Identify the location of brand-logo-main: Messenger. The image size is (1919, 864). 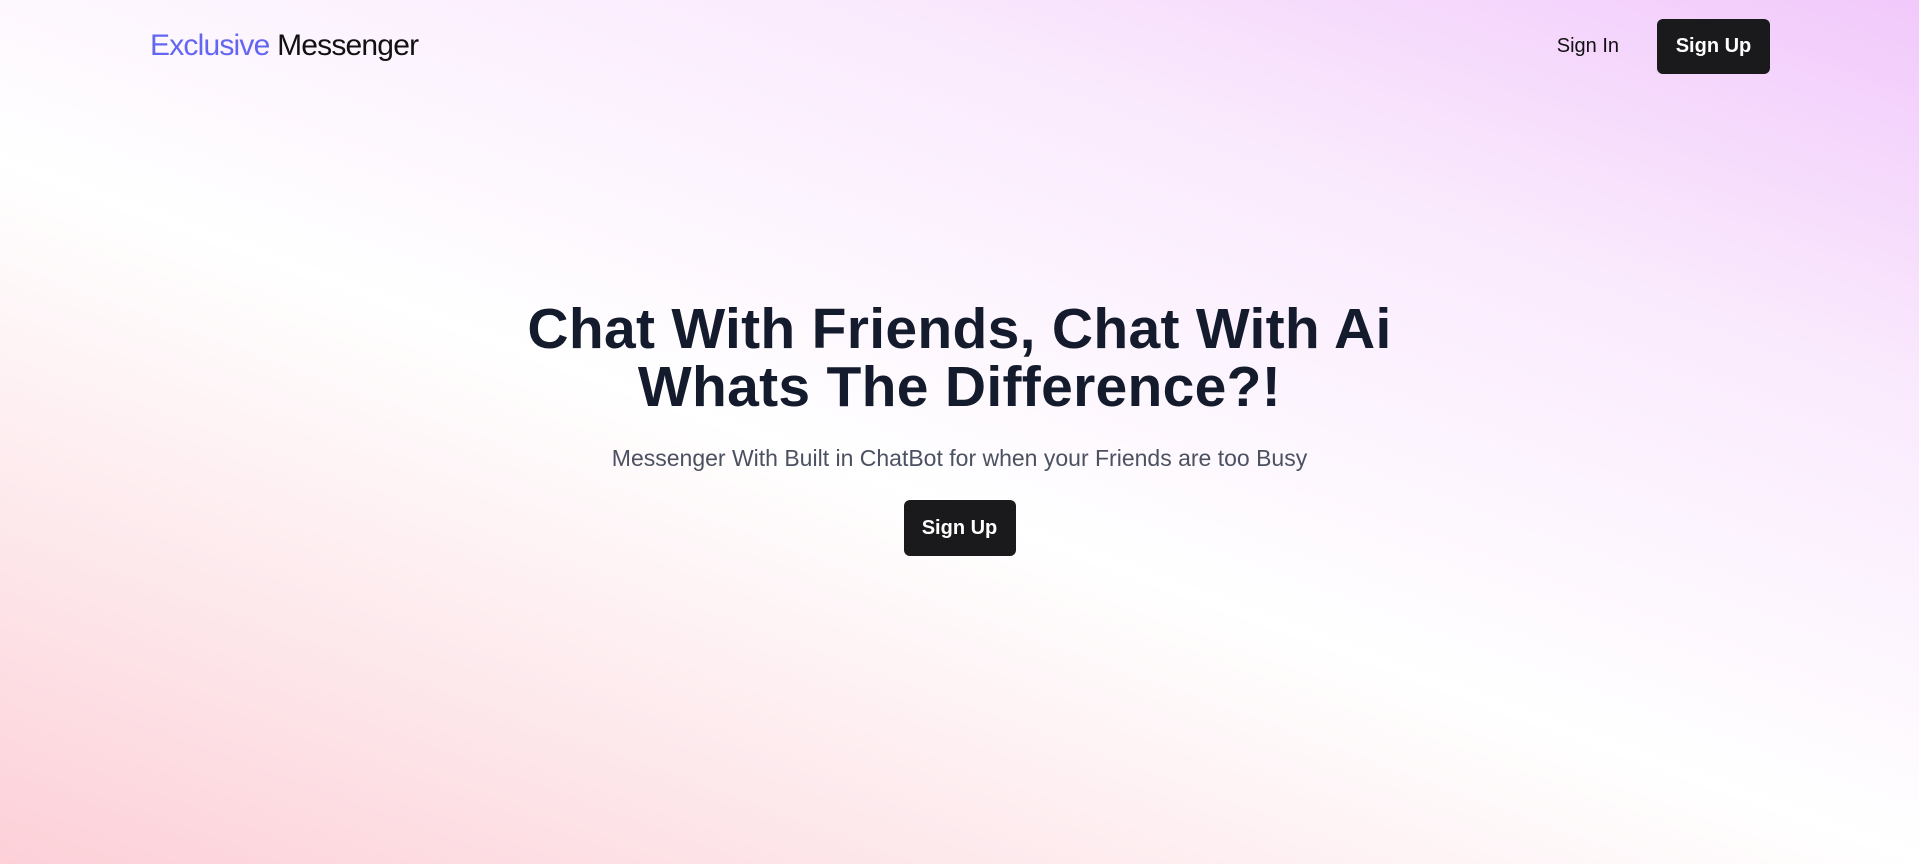
(348, 45).